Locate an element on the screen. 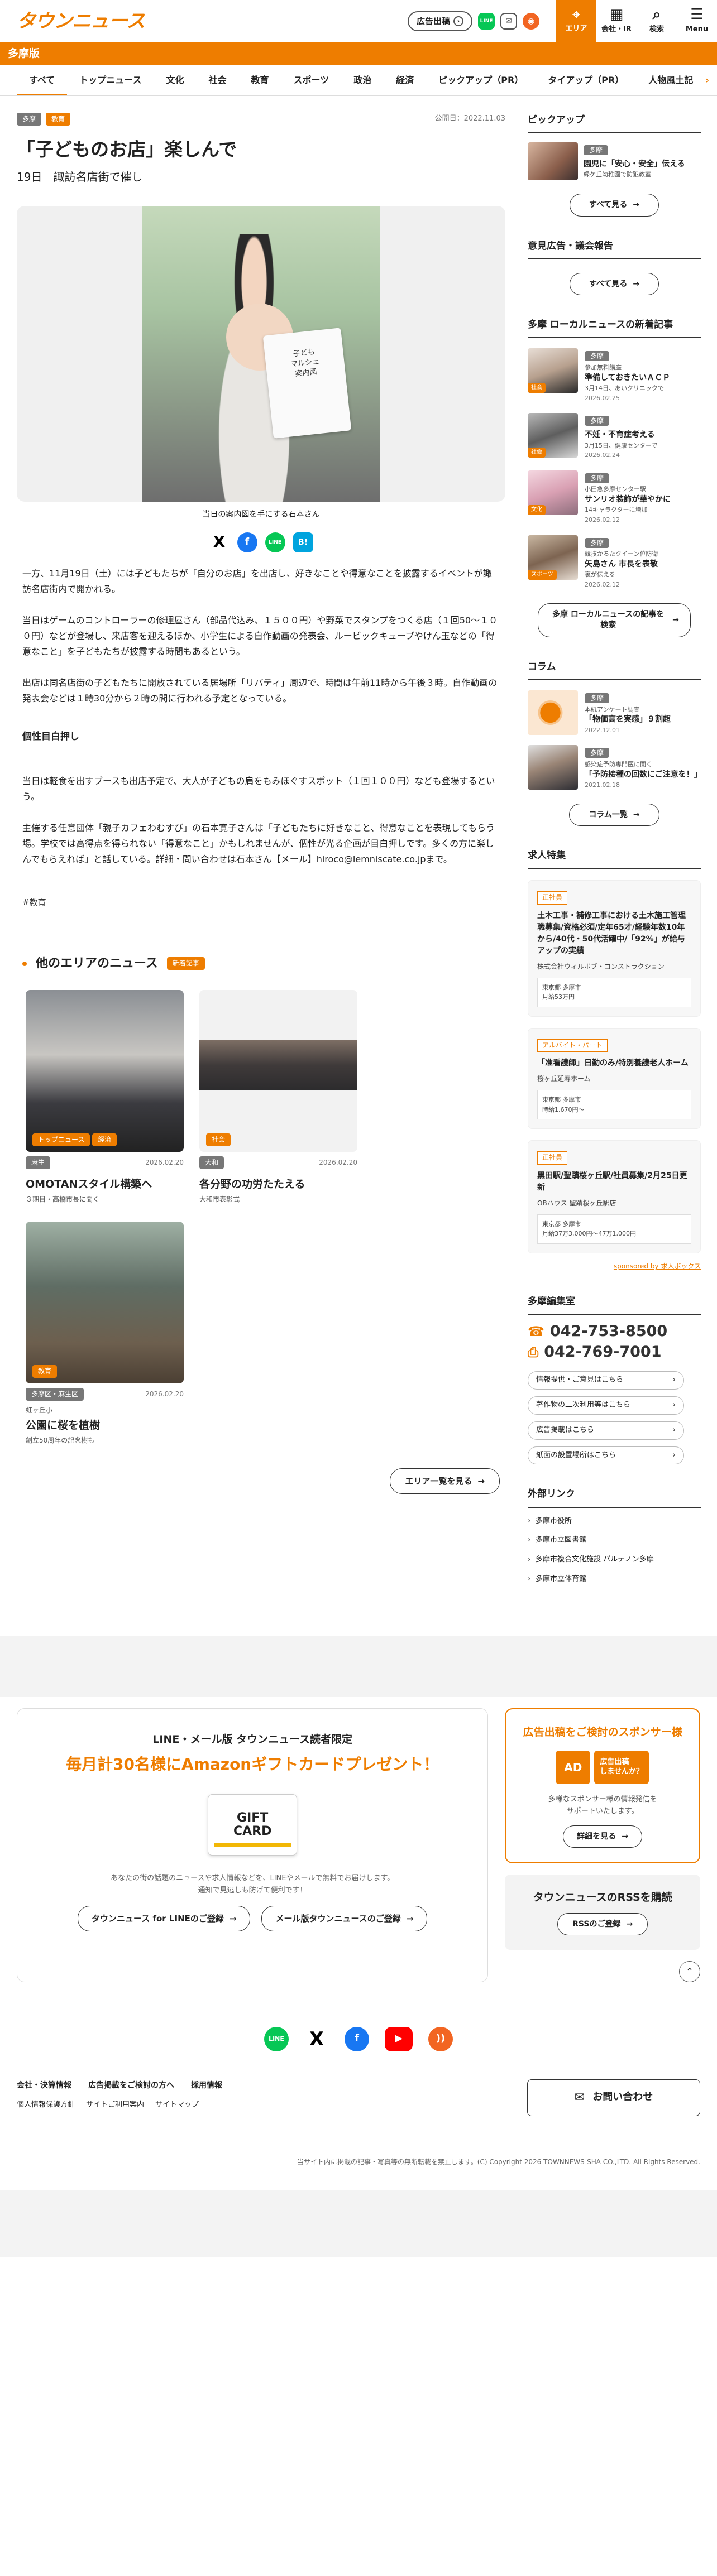 This screenshot has height=2576, width=717. facebook-icon: f is located at coordinates (357, 2038).